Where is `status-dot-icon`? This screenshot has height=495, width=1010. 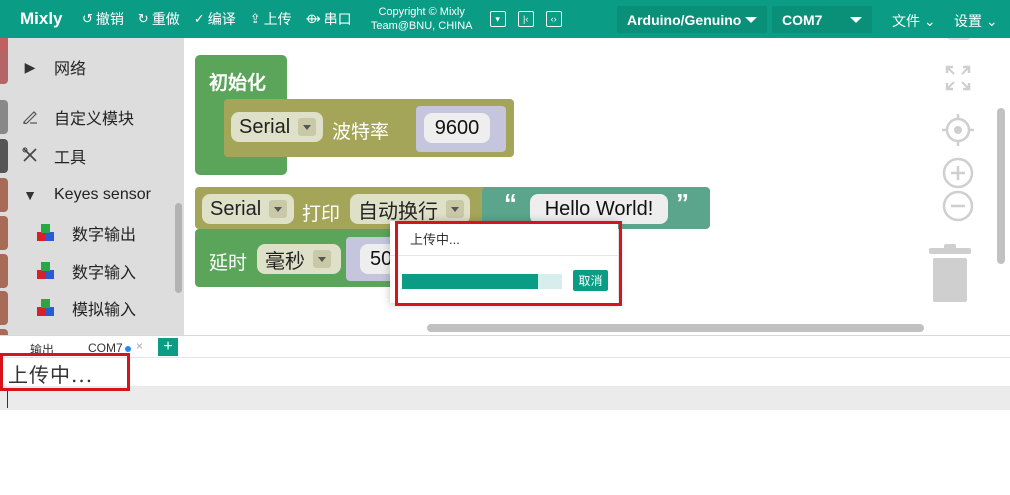
status-dot-icon is located at coordinates (127, 348).